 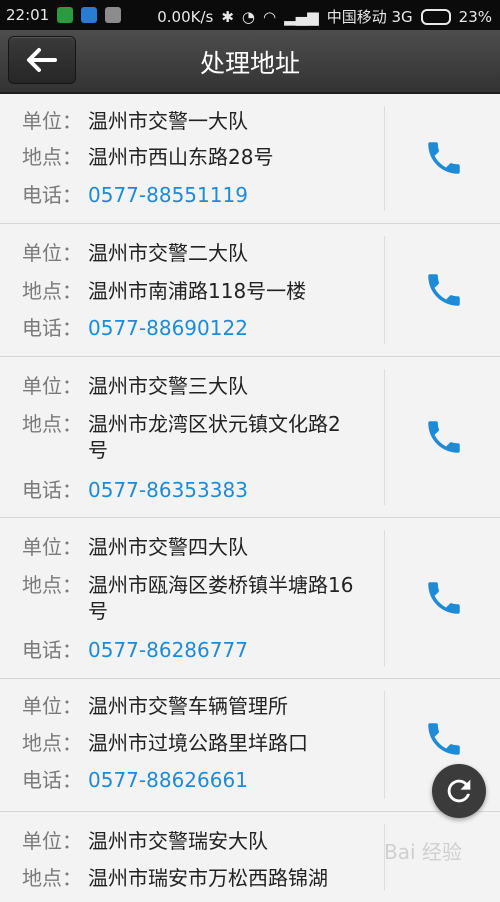 I want to click on security-icon, so click(x=65, y=15).